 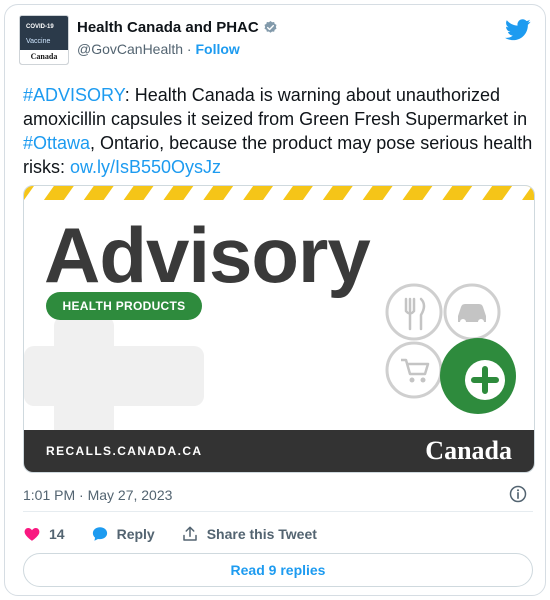 What do you see at coordinates (414, 312) in the screenshot?
I see `fork-knife-icon` at bounding box center [414, 312].